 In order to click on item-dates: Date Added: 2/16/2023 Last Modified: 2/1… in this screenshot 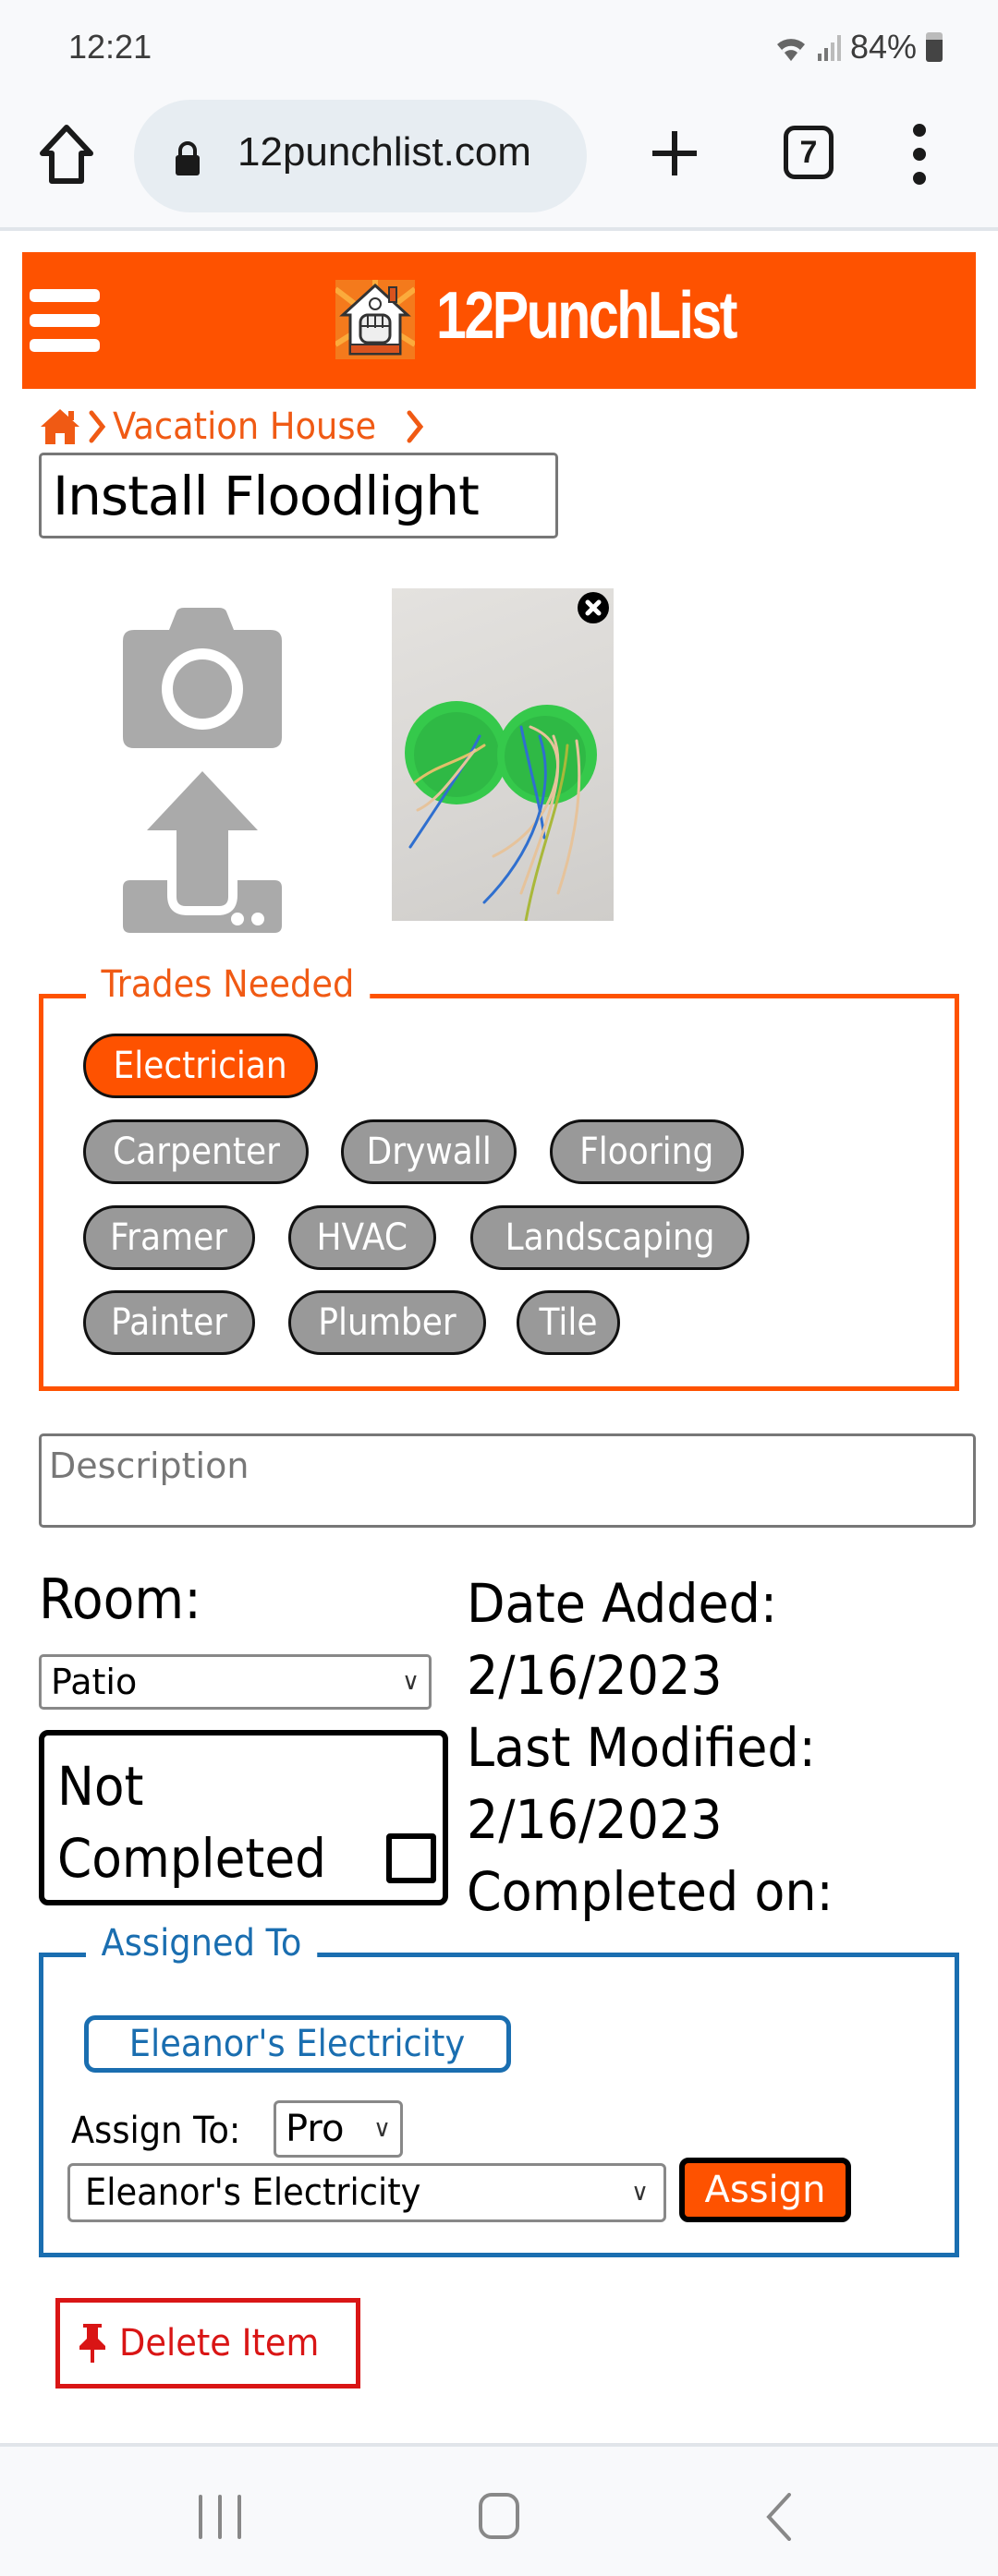, I will do `click(664, 1747)`.